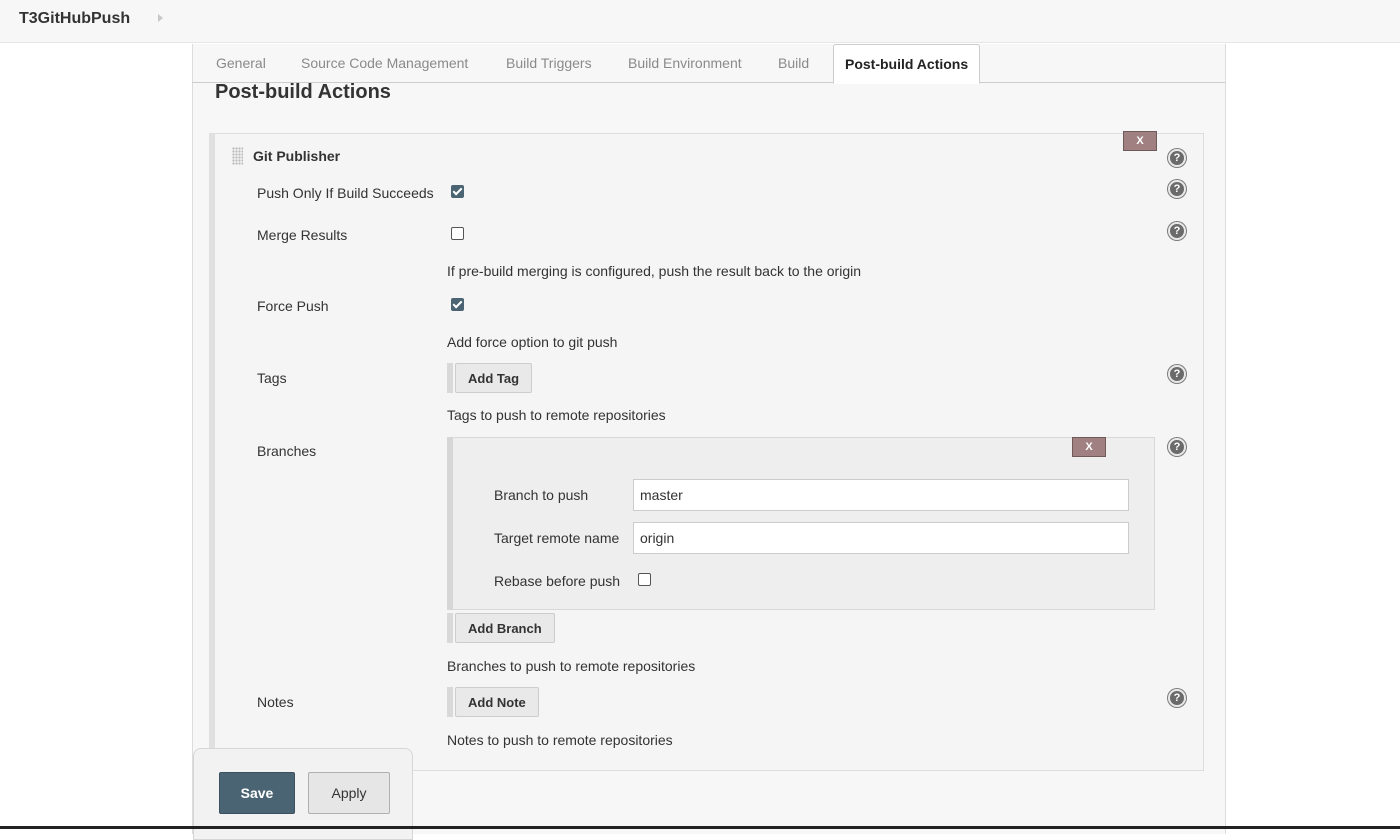  What do you see at coordinates (450, 702) in the screenshot?
I see `add-note-stripe` at bounding box center [450, 702].